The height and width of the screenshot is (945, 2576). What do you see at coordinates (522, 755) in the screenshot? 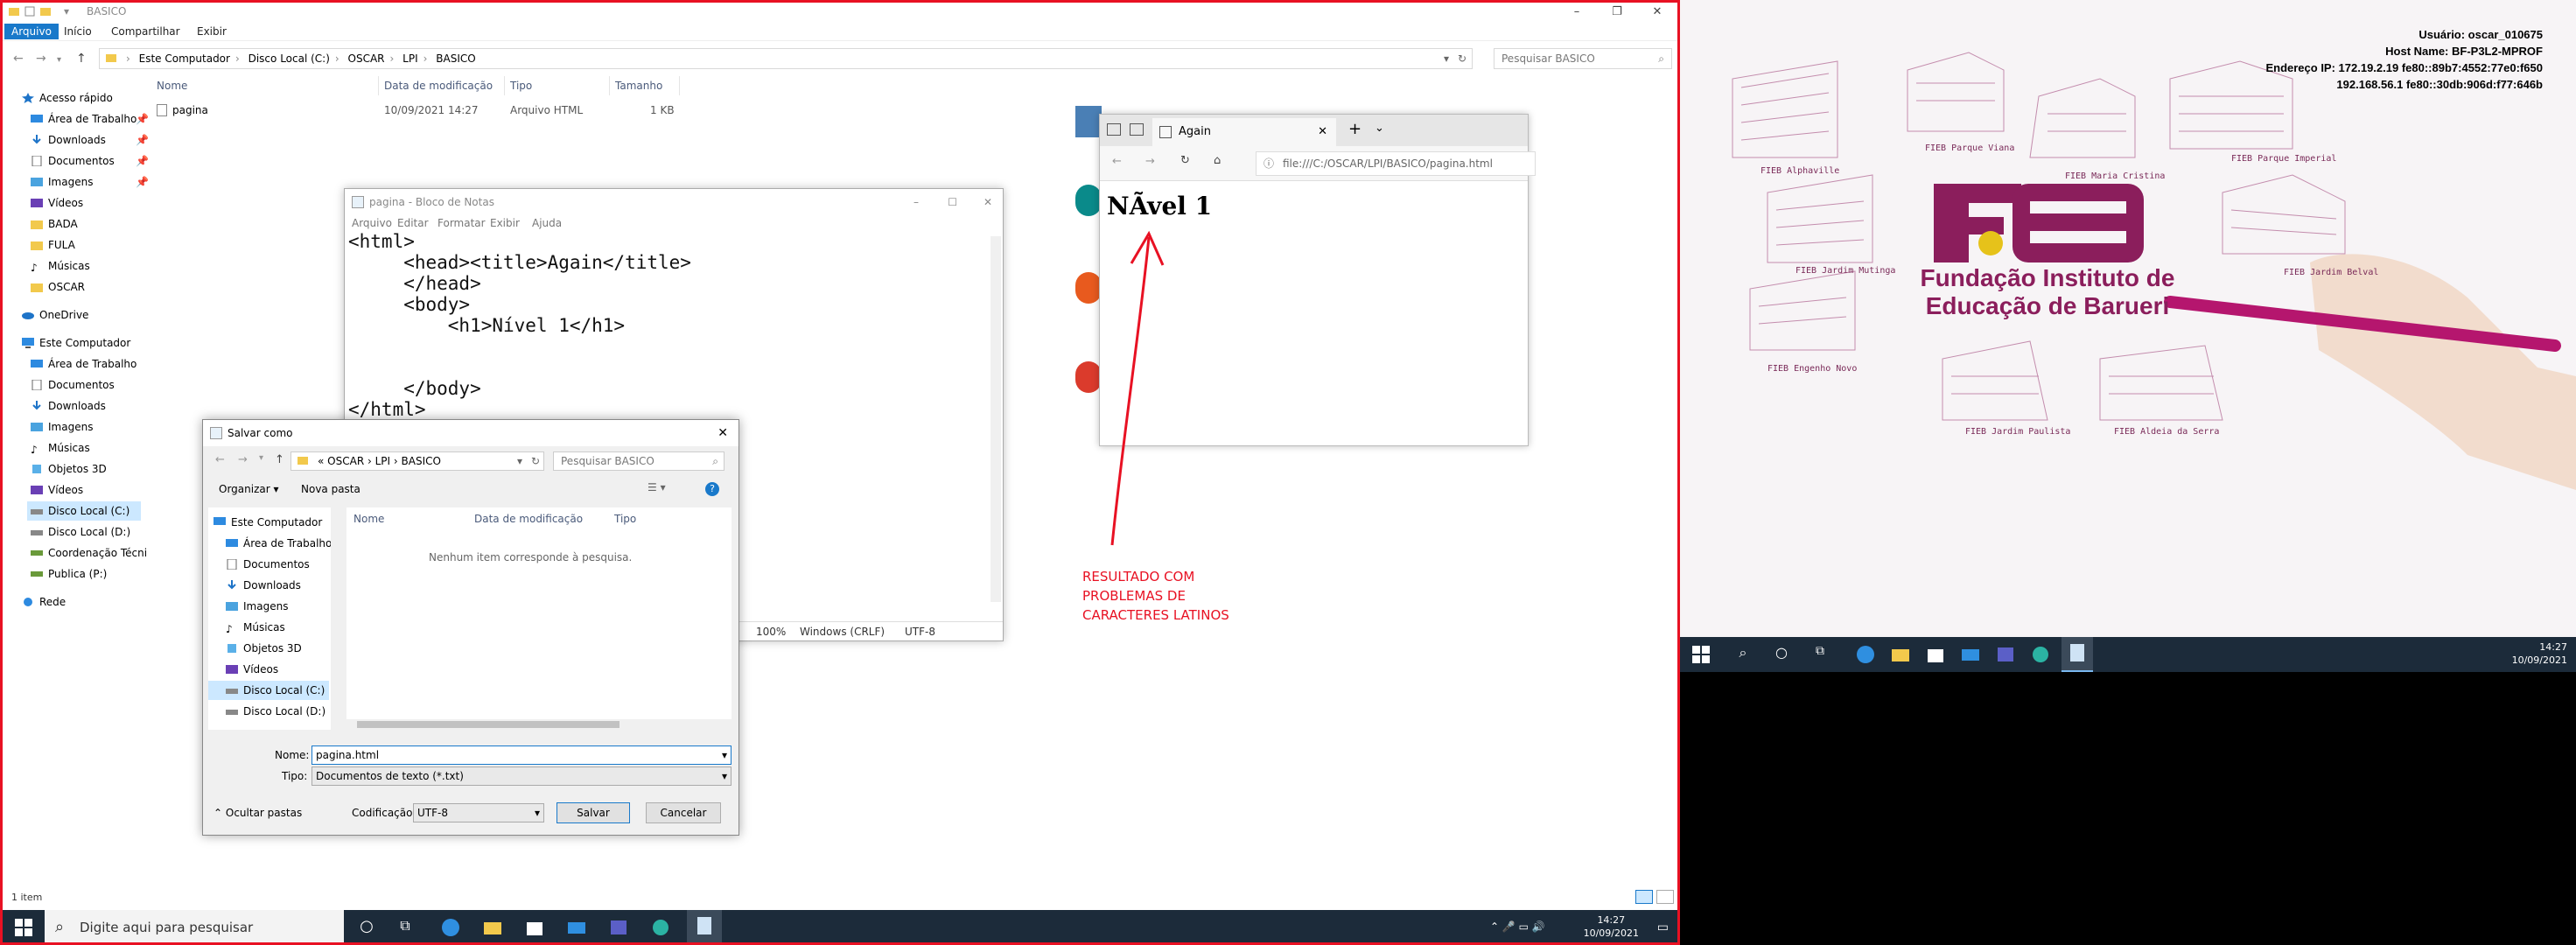
I see `filename-input: pagina.html ▾` at bounding box center [522, 755].